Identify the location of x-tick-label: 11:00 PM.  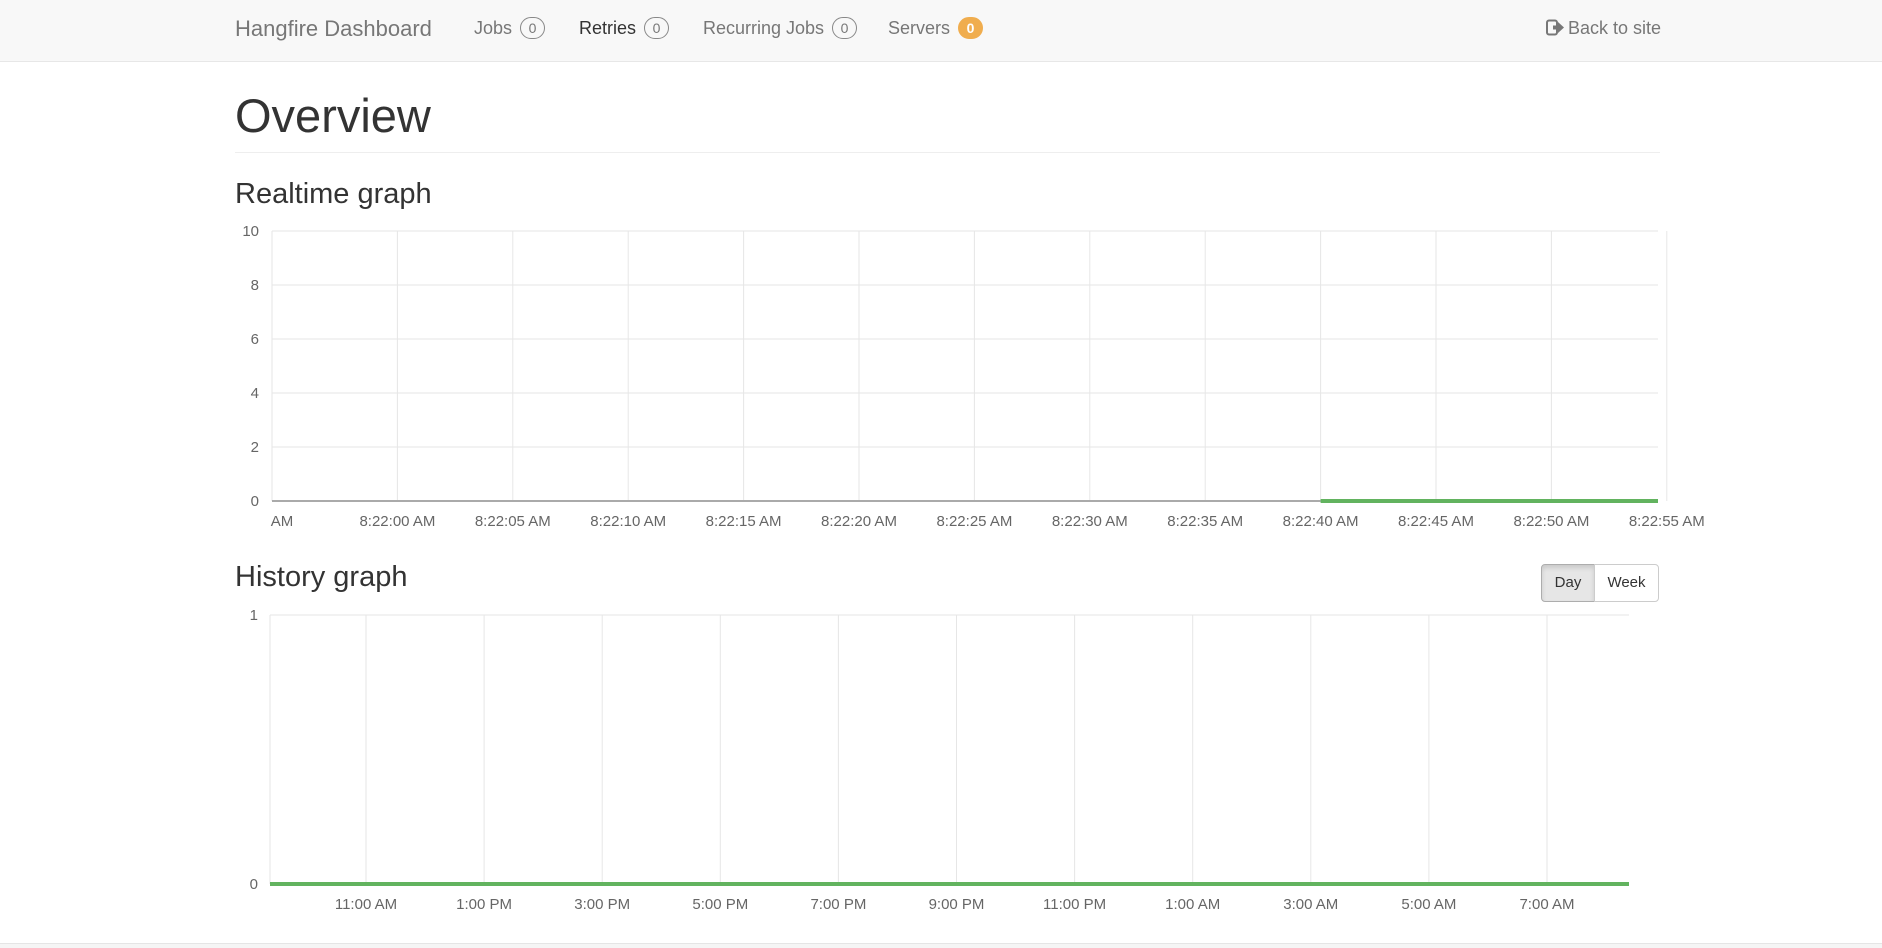
(1074, 904).